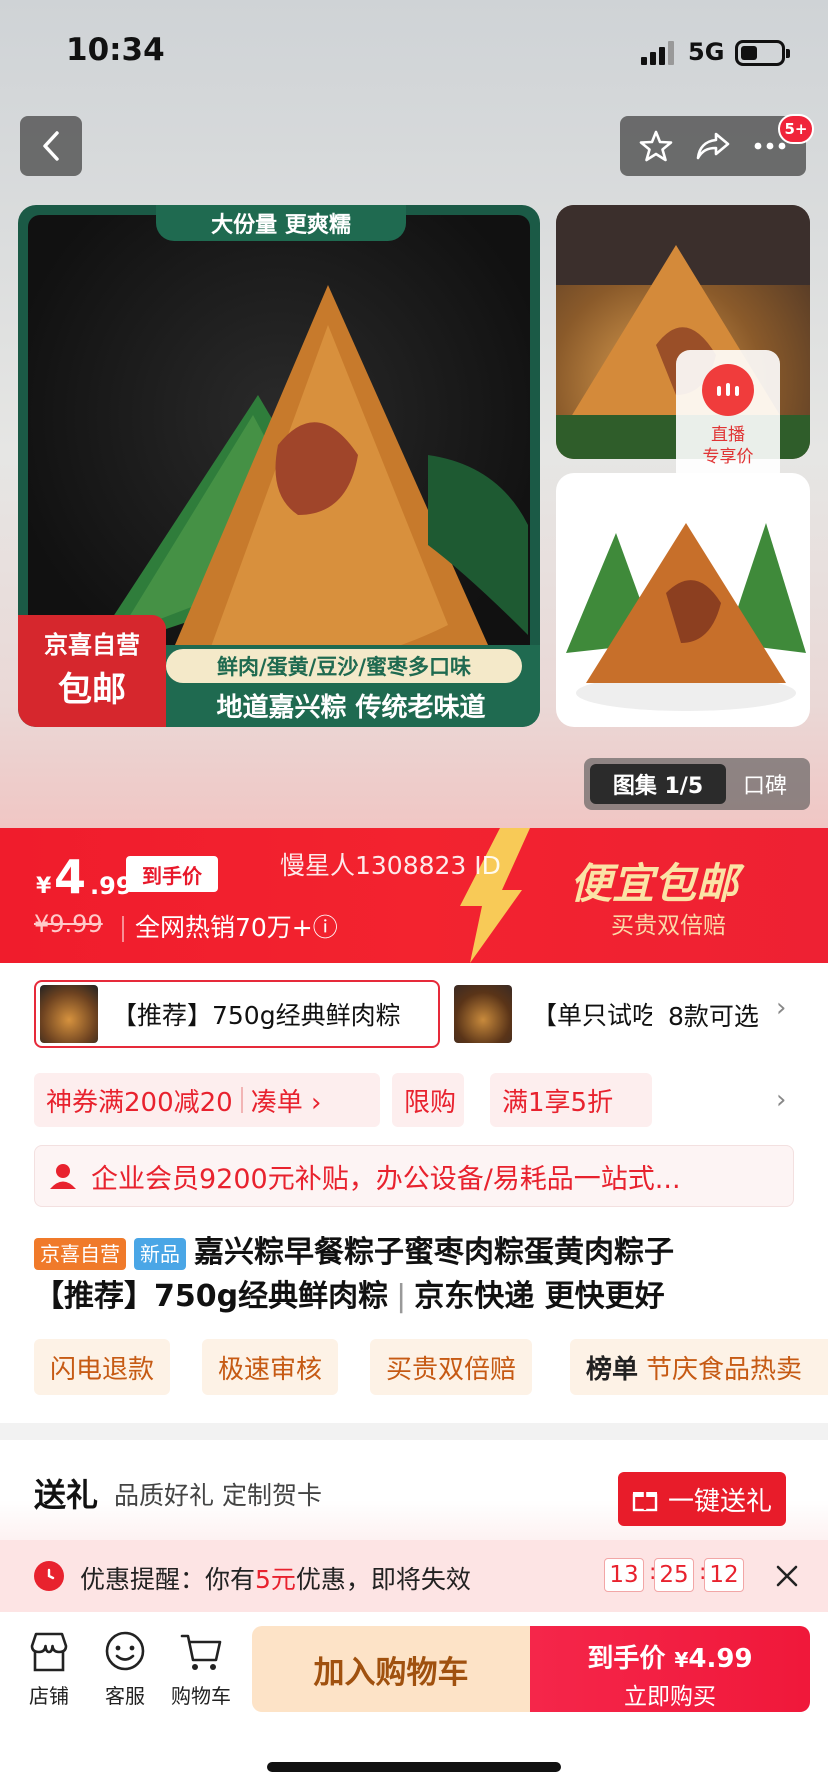 The height and width of the screenshot is (1792, 828). Describe the element at coordinates (719, 1501) in the screenshot. I see `send-gift-label: 一键送礼` at that location.